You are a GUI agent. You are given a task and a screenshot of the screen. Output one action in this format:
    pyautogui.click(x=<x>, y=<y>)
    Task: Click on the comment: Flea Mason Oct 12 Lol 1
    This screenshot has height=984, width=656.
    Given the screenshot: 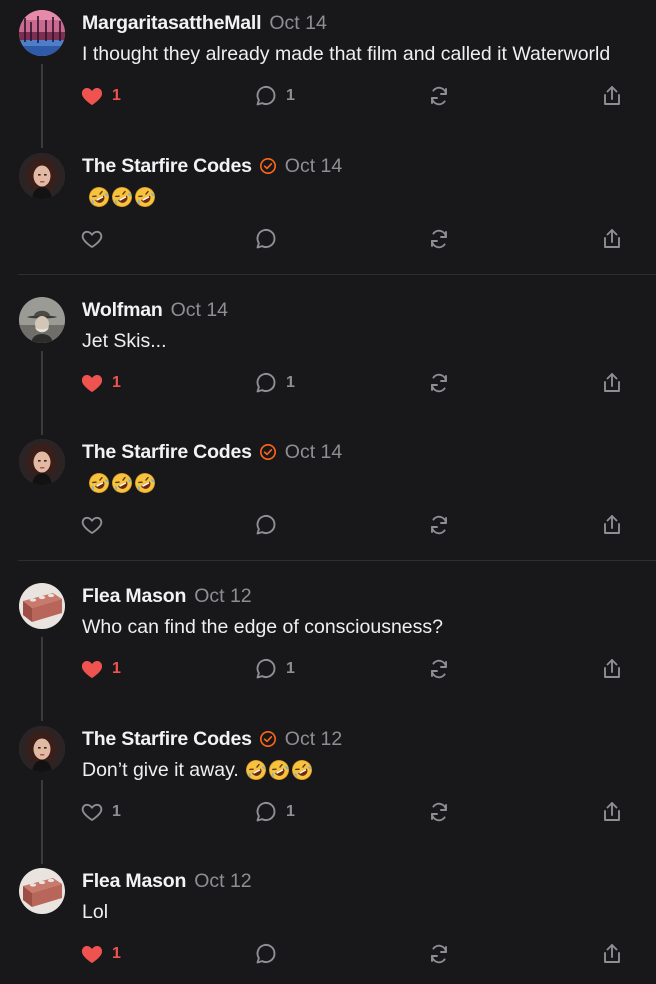 What is the action you would take?
    pyautogui.click(x=328, y=926)
    